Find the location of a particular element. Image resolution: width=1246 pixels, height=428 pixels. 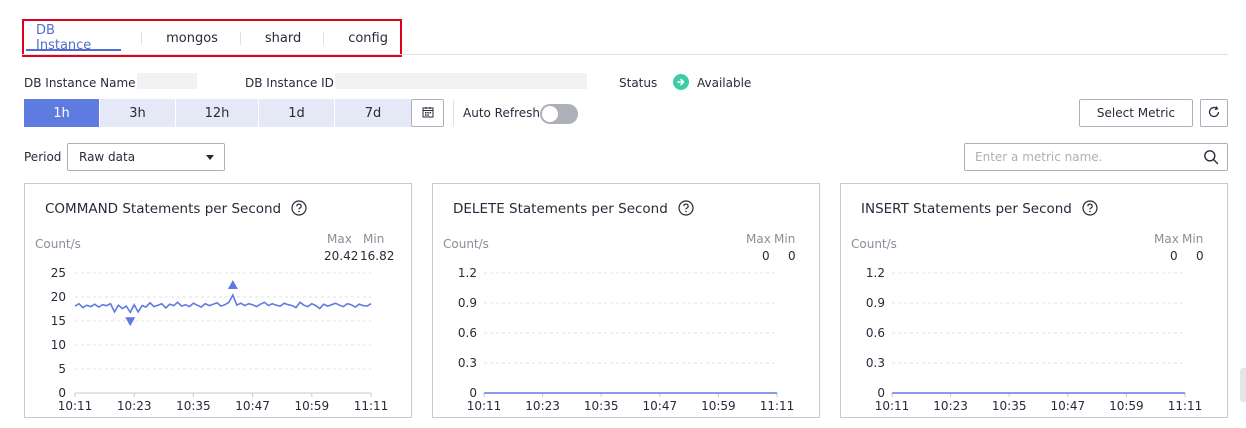

tab-label: config is located at coordinates (368, 38).